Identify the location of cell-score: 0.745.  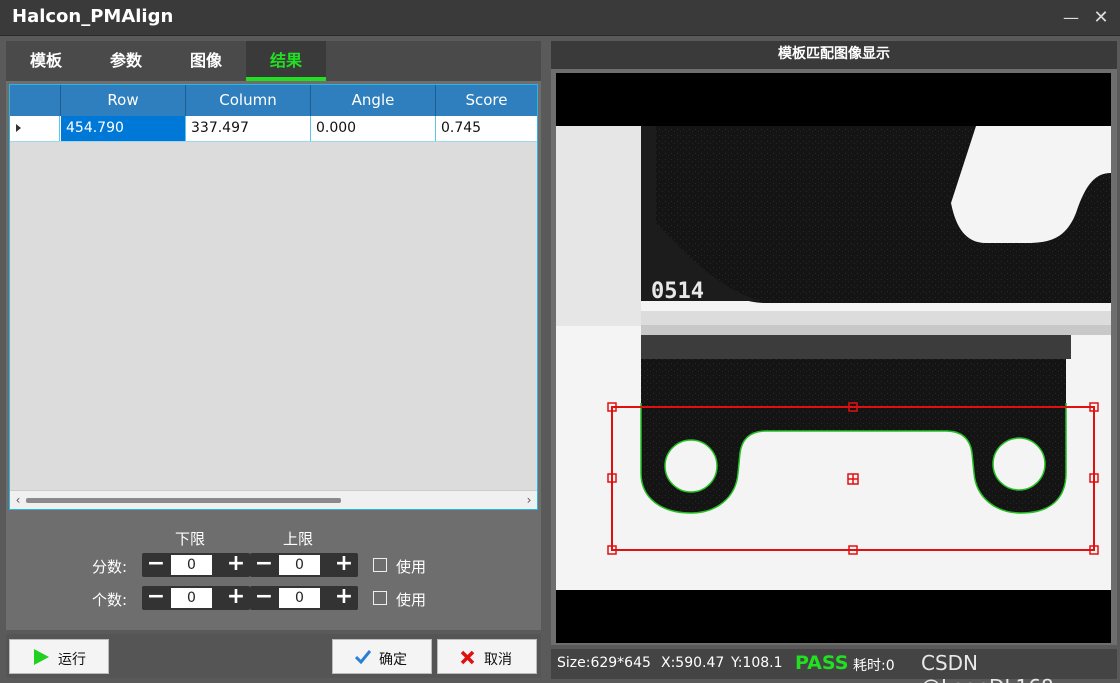
(486, 128).